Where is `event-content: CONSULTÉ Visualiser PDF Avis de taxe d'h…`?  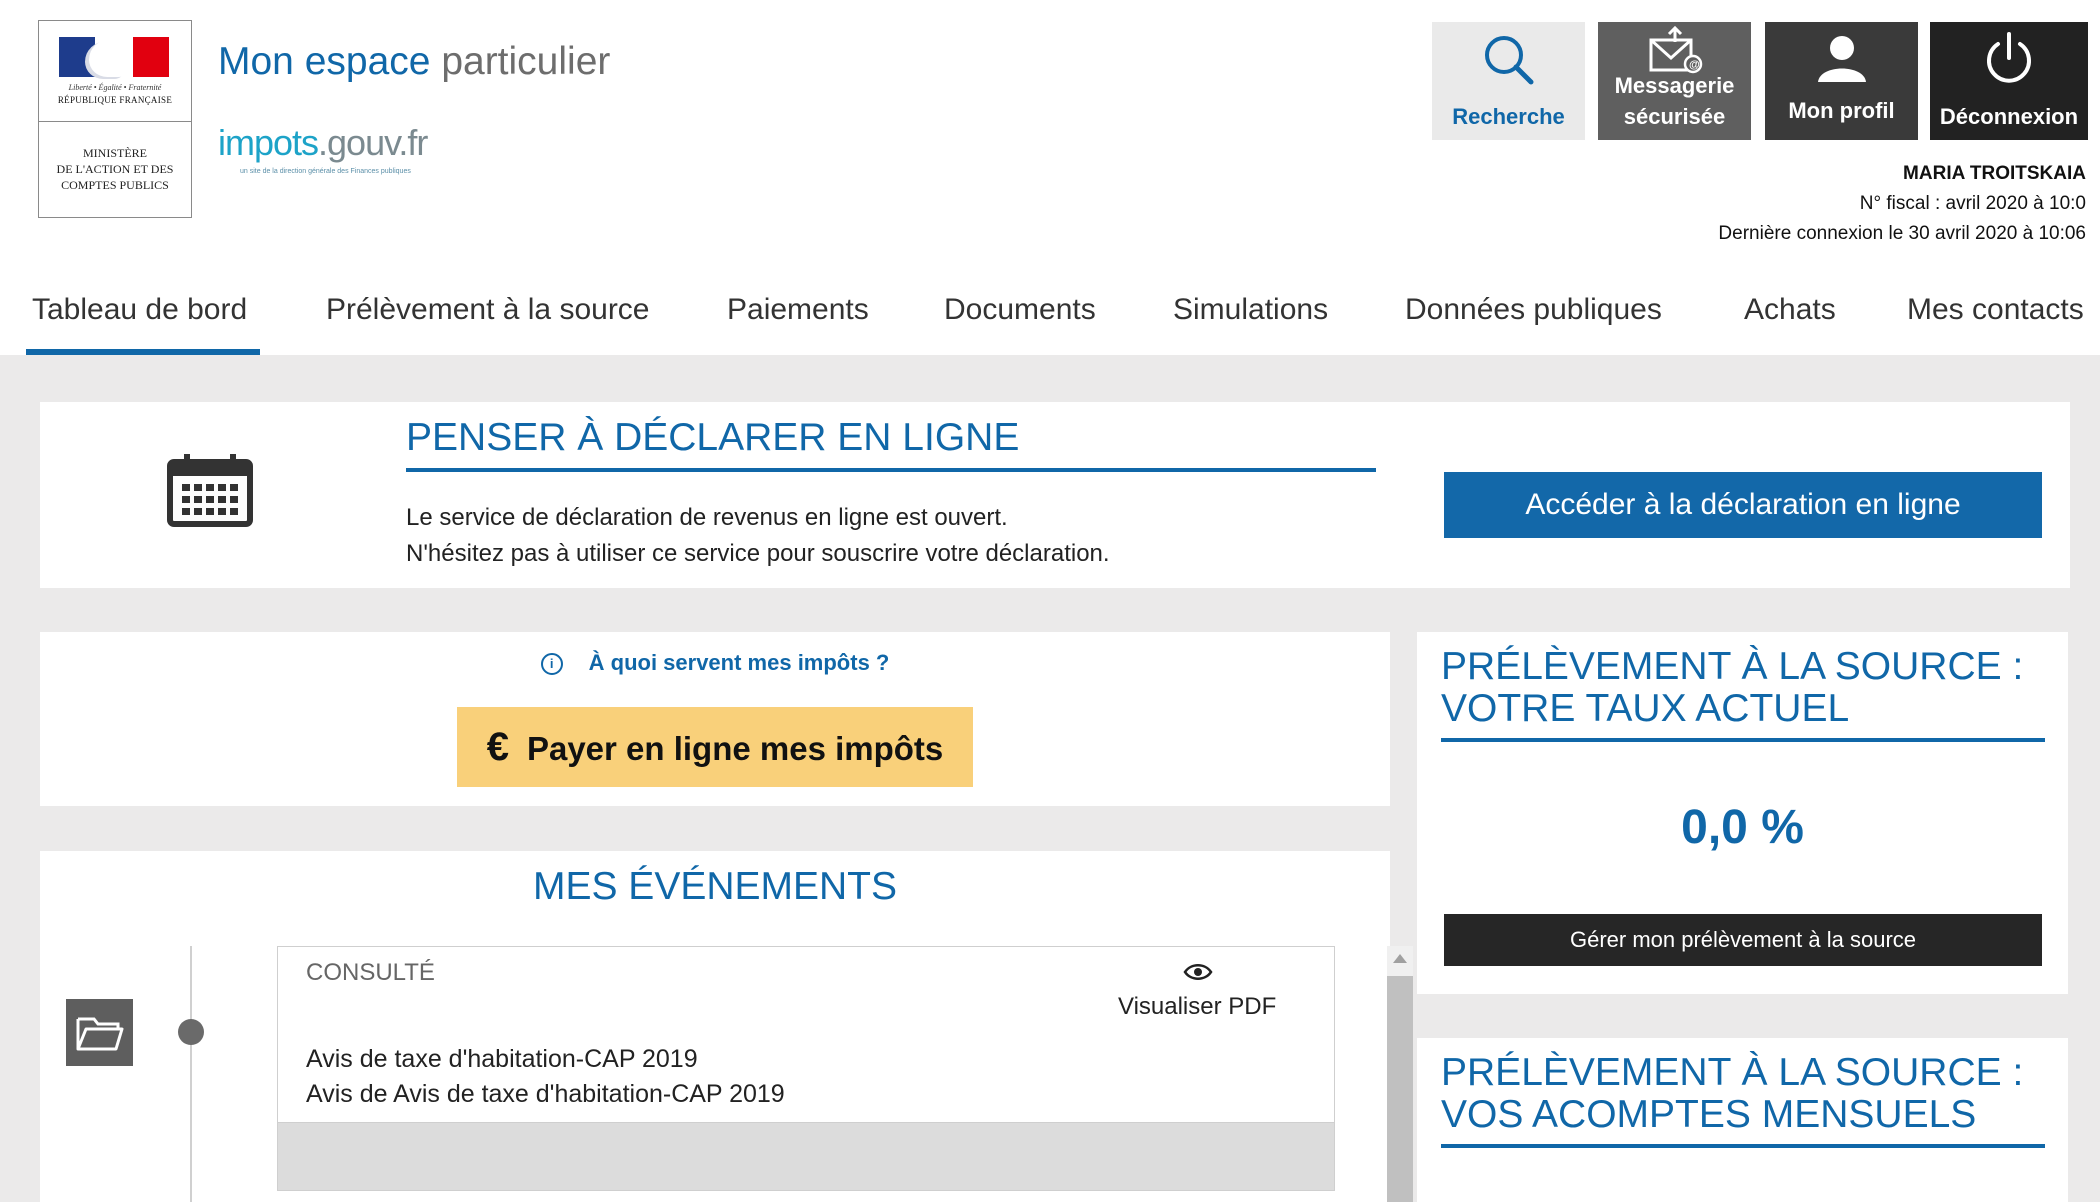 event-content: CONSULTÉ Visualiser PDF Avis de taxe d'h… is located at coordinates (806, 1035).